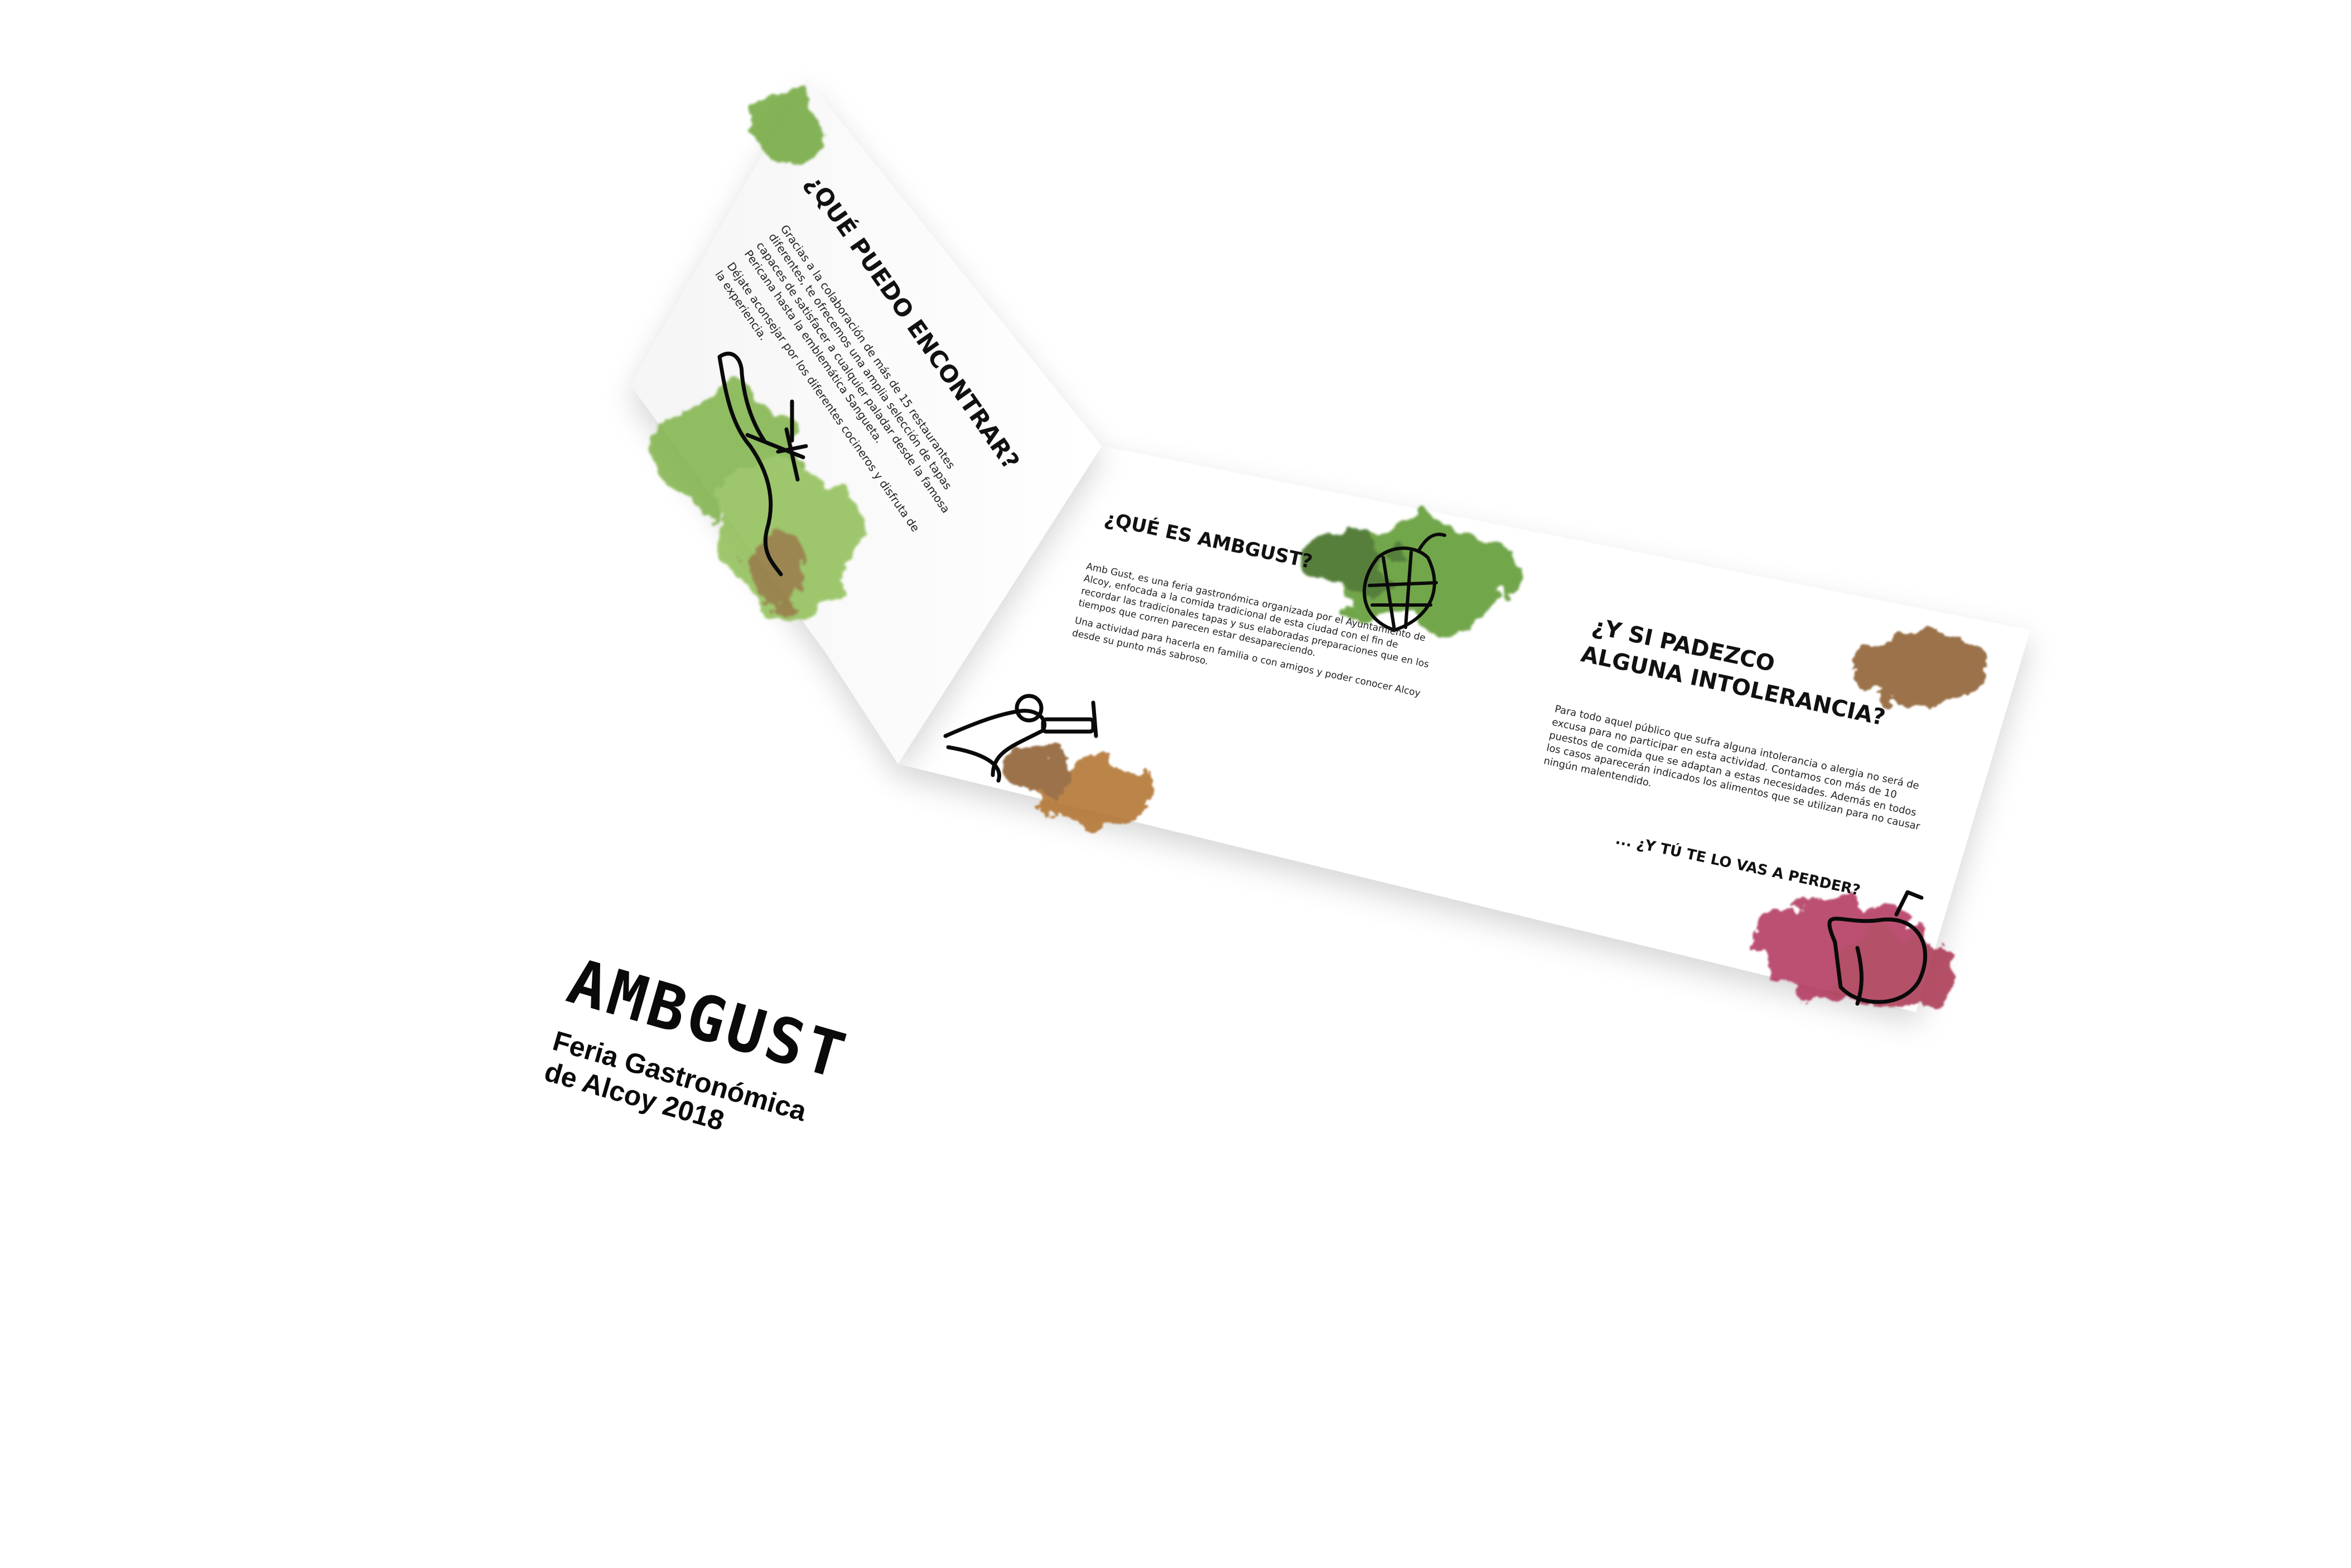 The image size is (2351, 1568). What do you see at coordinates (1919, 669) in the screenshot?
I see `watercolor-brown-right` at bounding box center [1919, 669].